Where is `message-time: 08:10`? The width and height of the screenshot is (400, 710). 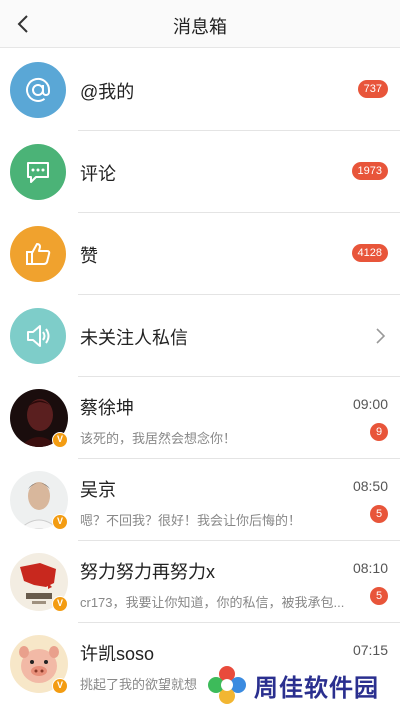 message-time: 08:10 is located at coordinates (370, 568).